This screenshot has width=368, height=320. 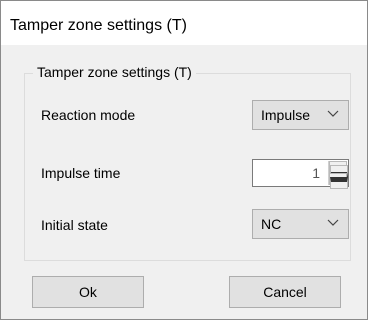 I want to click on ok-button: Ok, so click(x=88, y=292).